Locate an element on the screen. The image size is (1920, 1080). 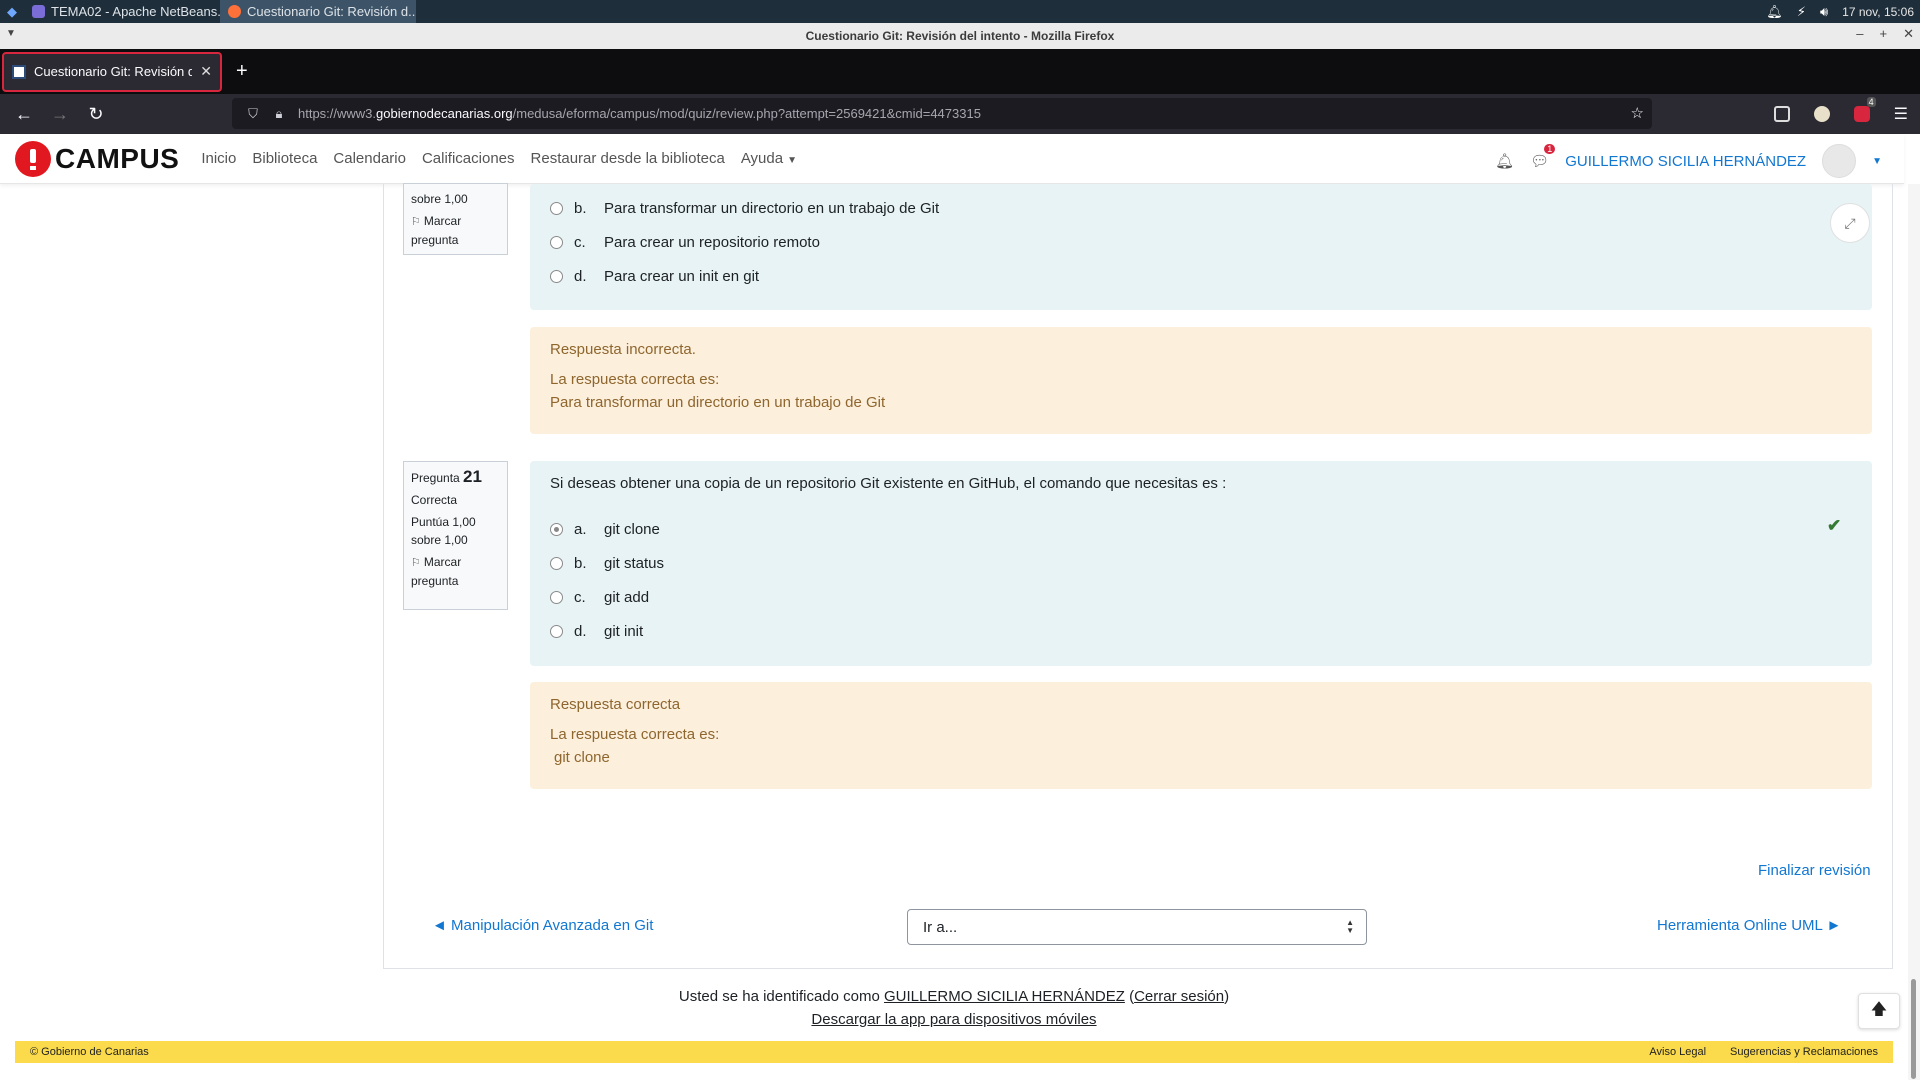
browser-tab-label: Cuestionario Git: Revisión del intento is located at coordinates (113, 71).